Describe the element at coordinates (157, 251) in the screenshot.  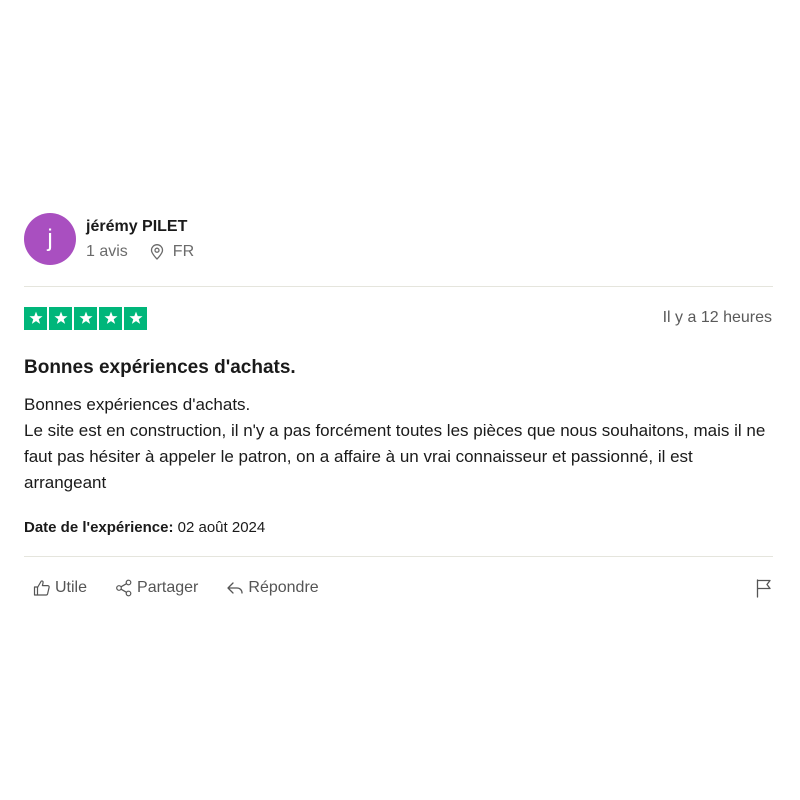
I see `location-pin-icon` at that location.